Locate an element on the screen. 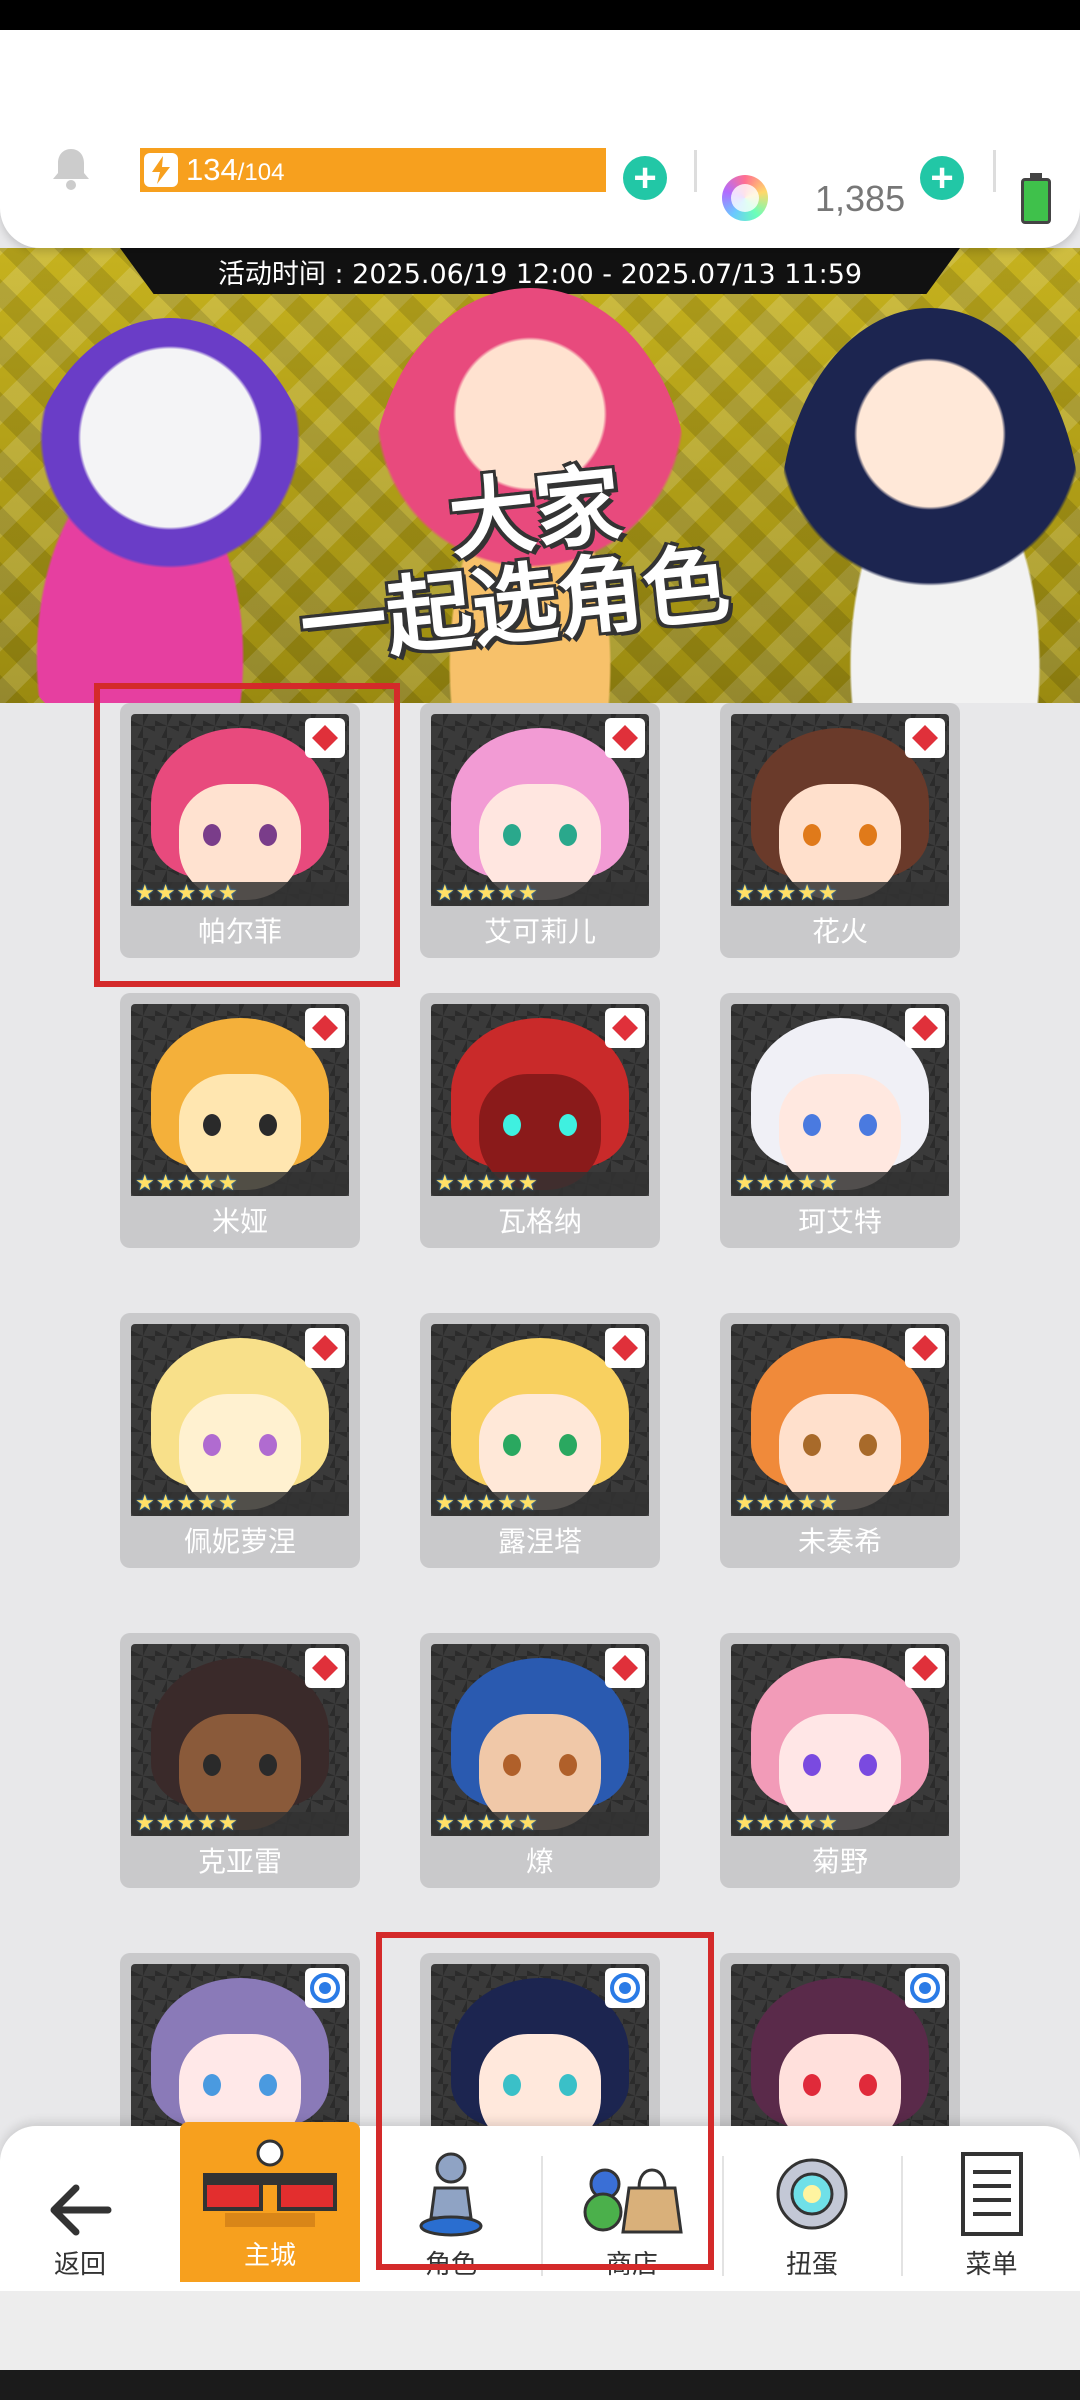 This screenshot has height=2400, width=1080. nav-gacha-tab: 扭蛋 is located at coordinates (812, 2208).